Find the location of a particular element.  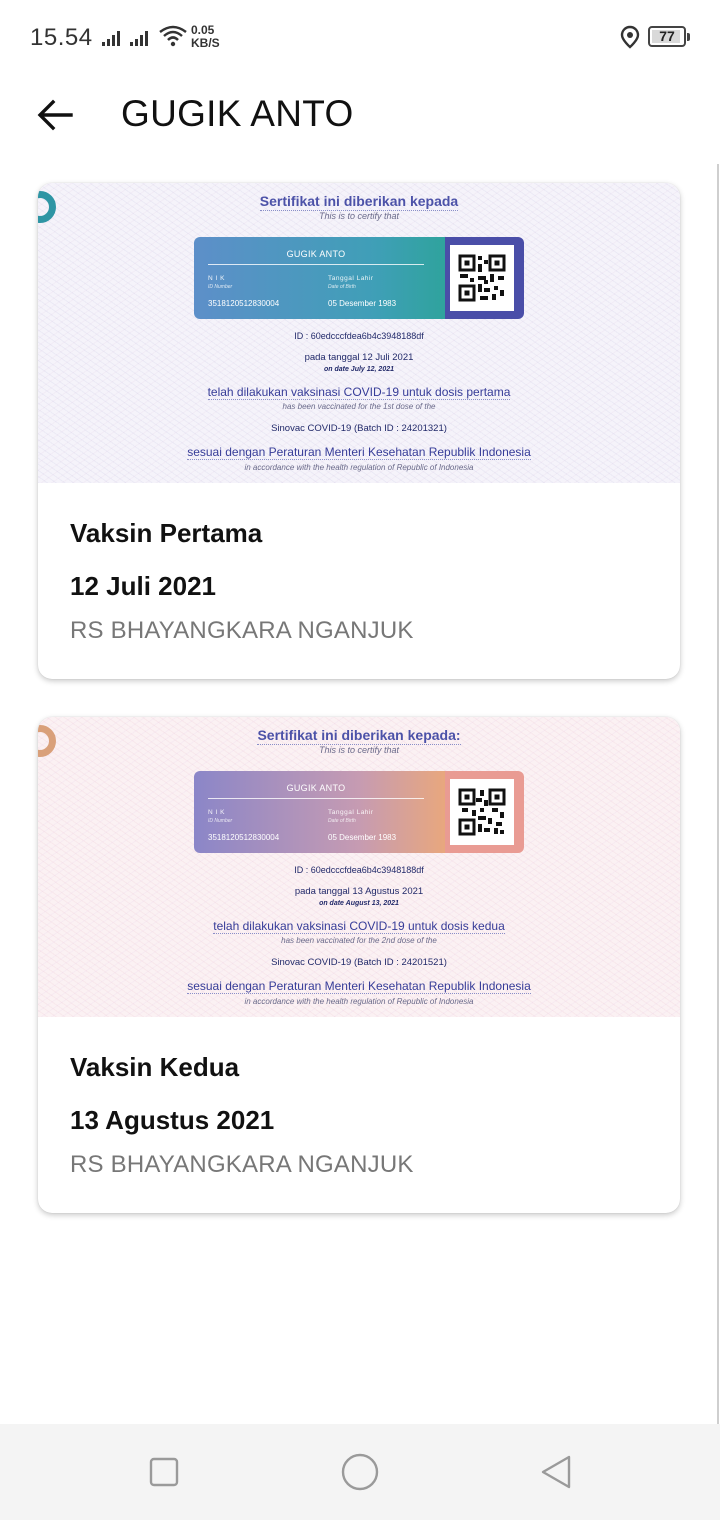

battery-indicator: 77 is located at coordinates (669, 36).